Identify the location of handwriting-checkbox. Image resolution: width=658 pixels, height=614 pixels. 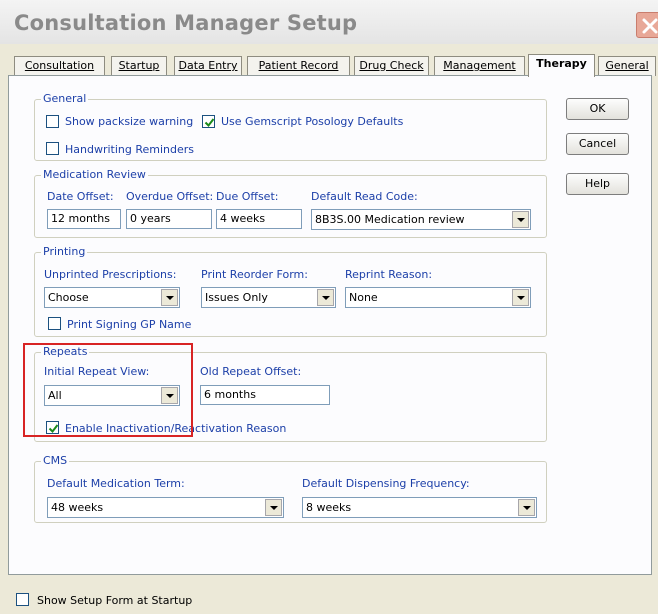
(52, 148).